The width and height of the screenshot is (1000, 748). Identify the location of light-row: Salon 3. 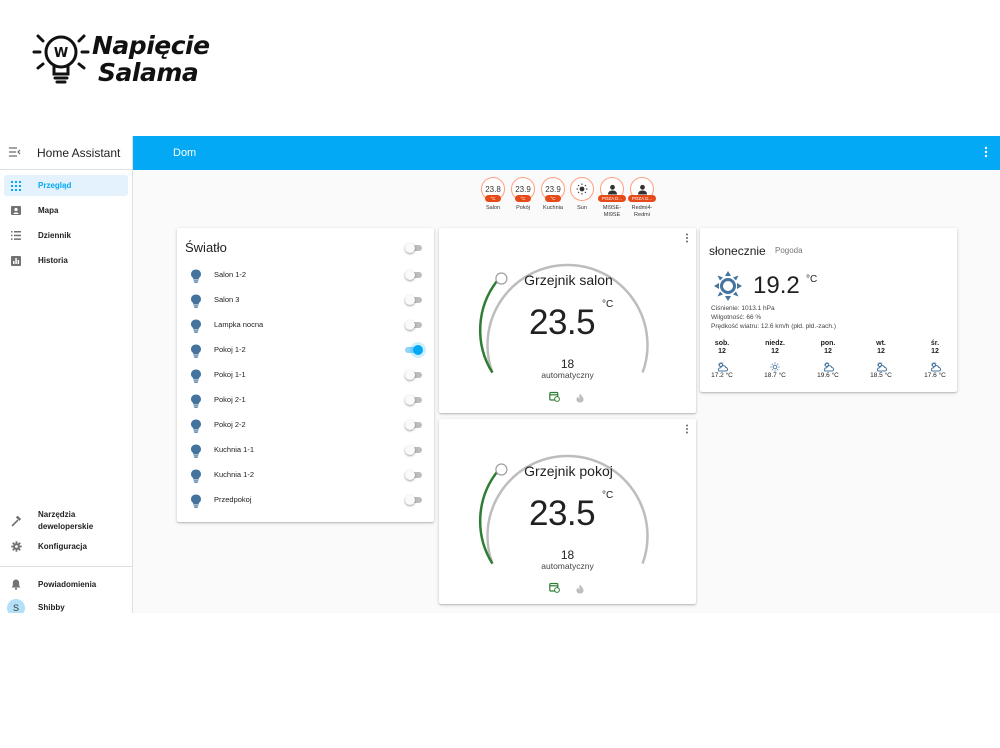
(305, 300).